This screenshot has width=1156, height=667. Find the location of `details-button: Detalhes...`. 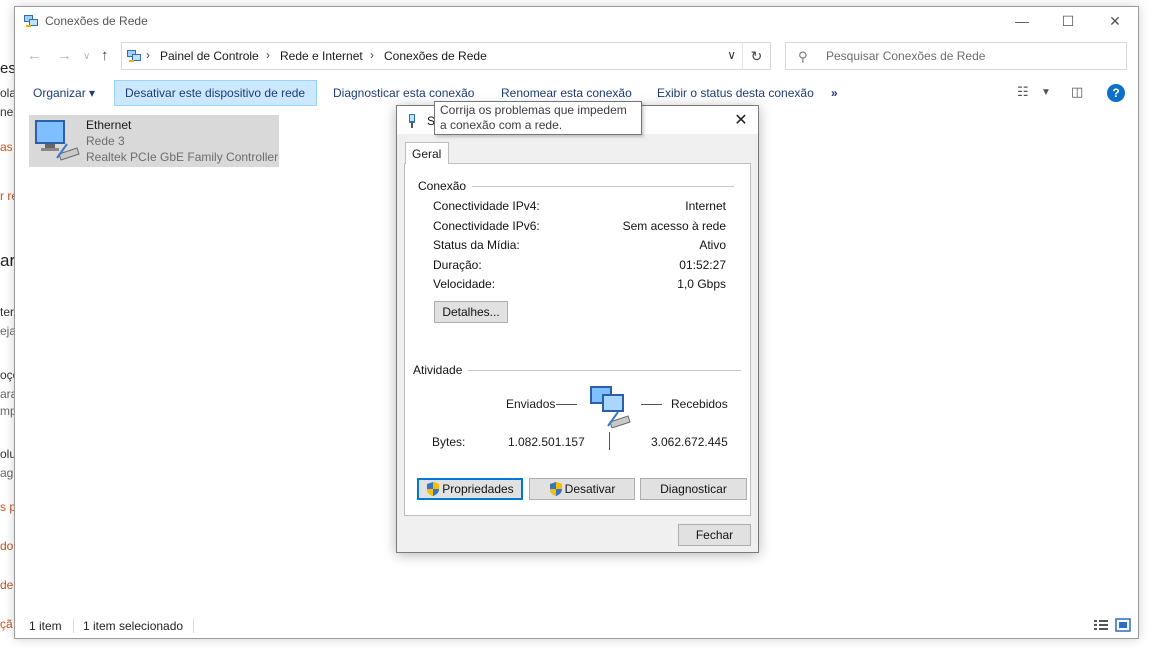

details-button: Detalhes... is located at coordinates (471, 312).